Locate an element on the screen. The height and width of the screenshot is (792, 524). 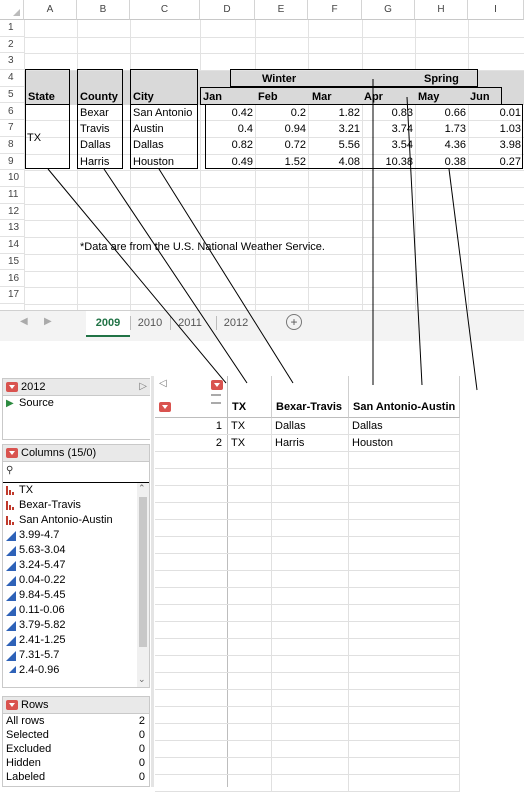
row-stat: Hidden 0 is located at coordinates (76, 763).